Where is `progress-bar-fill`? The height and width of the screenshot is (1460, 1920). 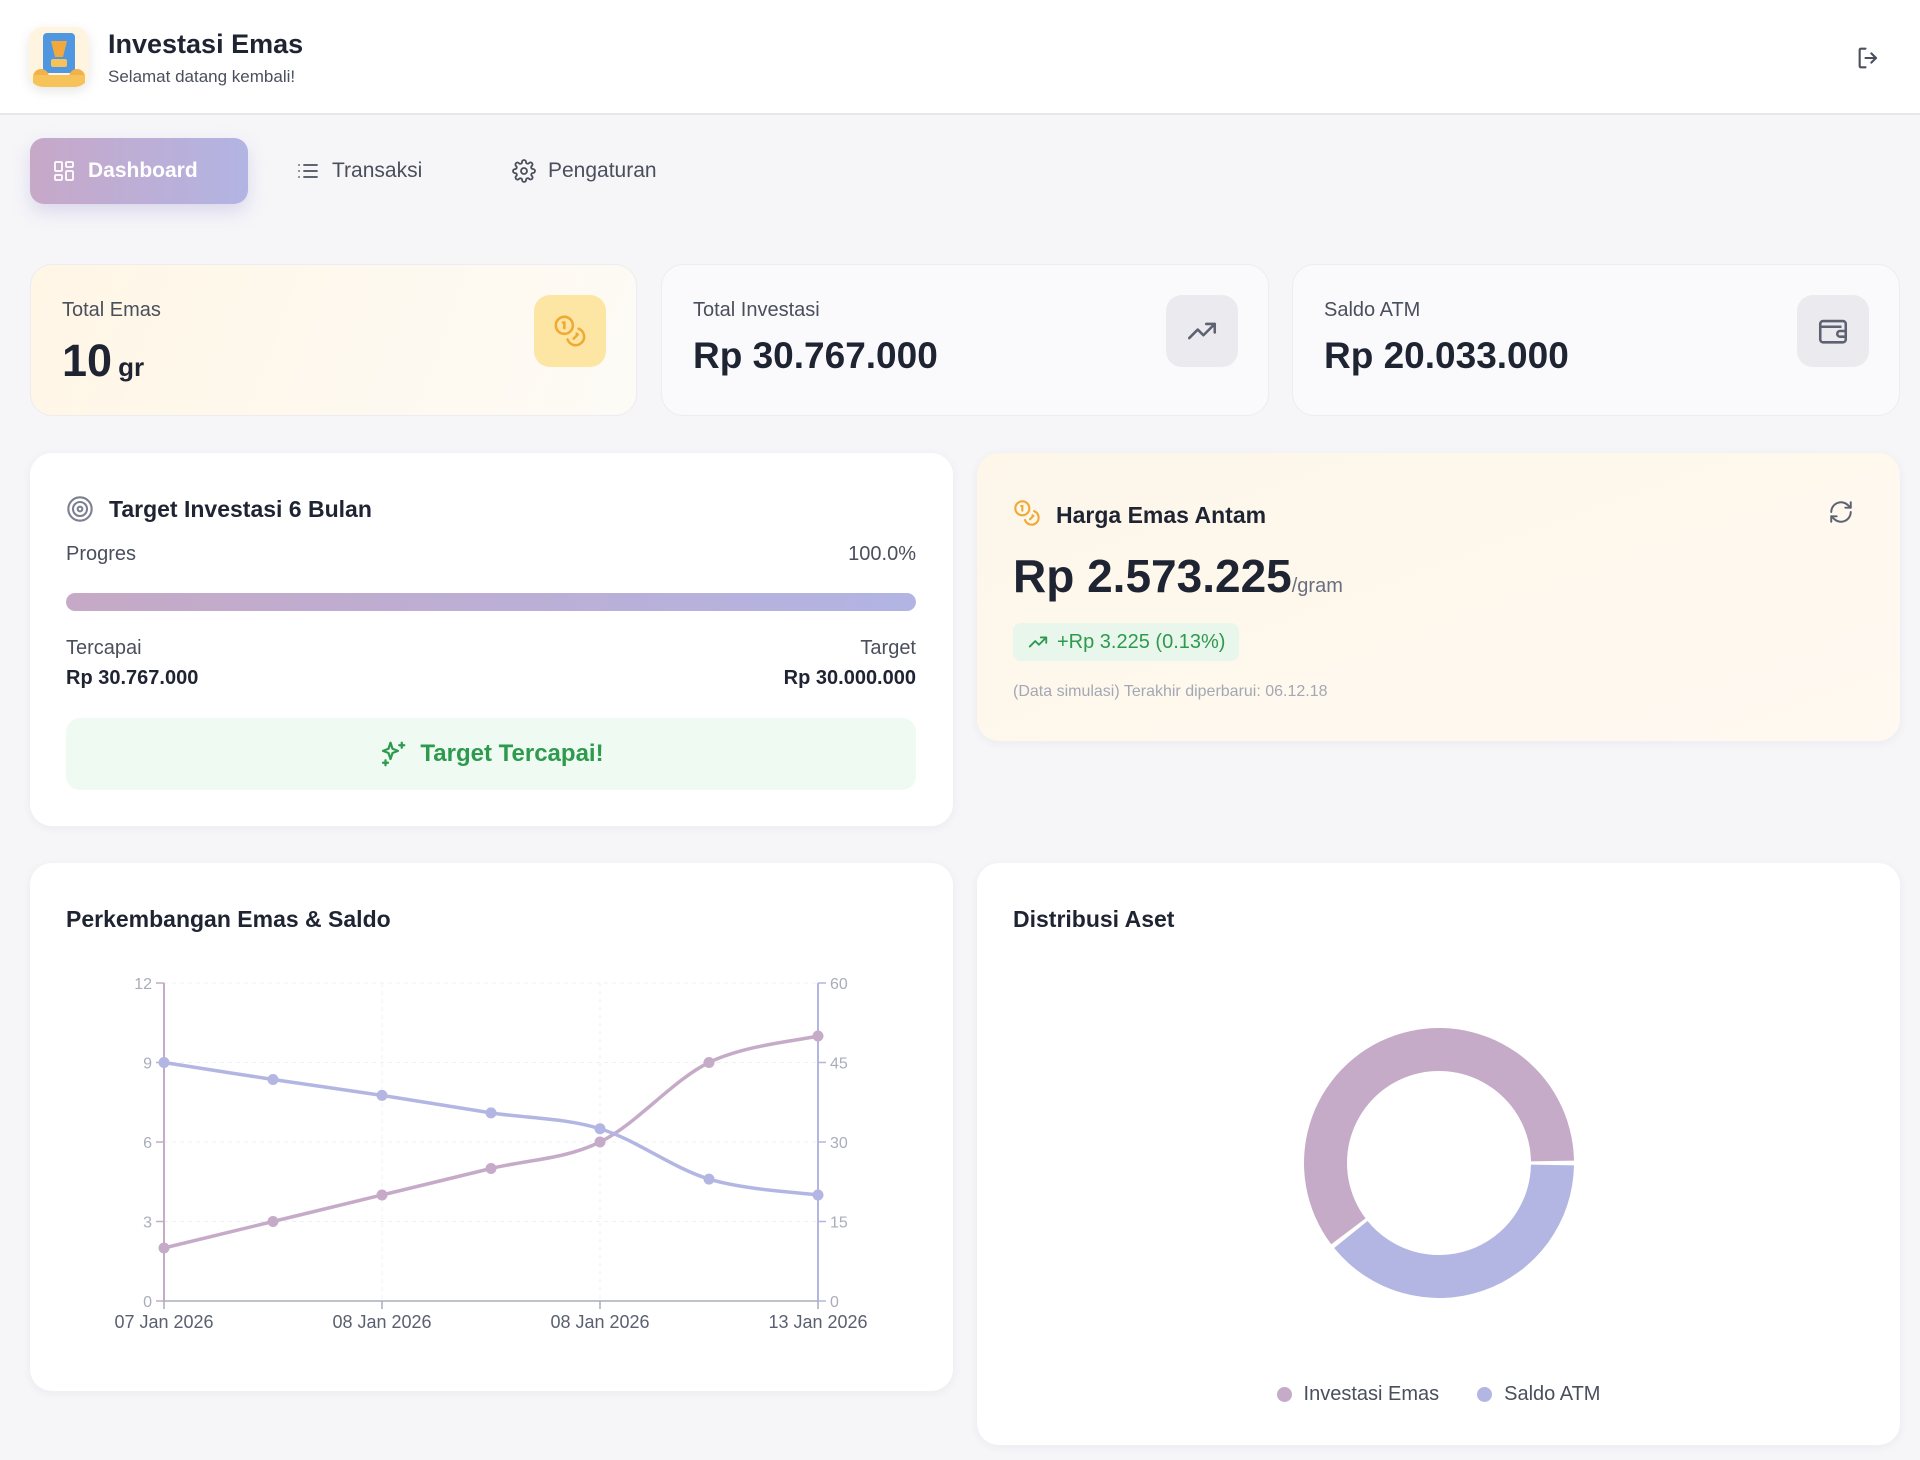 progress-bar-fill is located at coordinates (491, 602).